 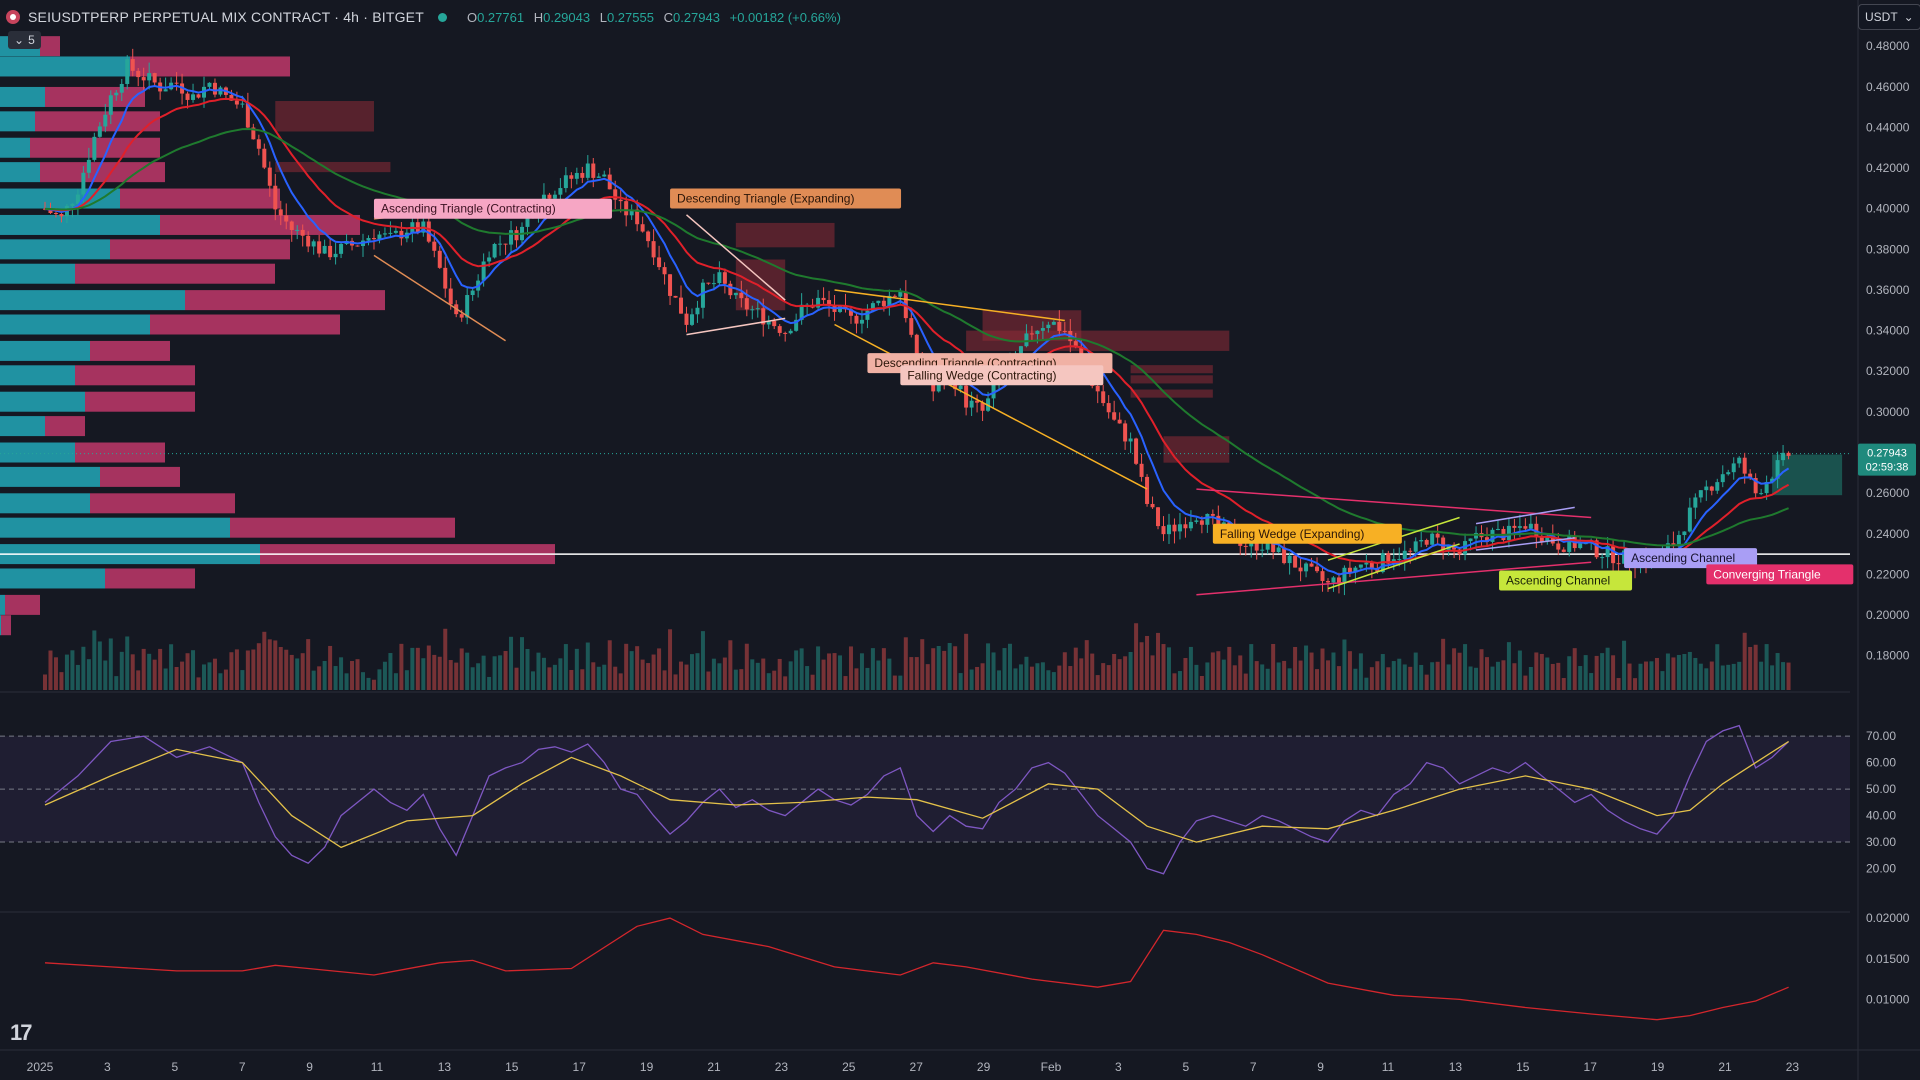 What do you see at coordinates (1888, 615) in the screenshot?
I see `price-tick-label: 0.20000` at bounding box center [1888, 615].